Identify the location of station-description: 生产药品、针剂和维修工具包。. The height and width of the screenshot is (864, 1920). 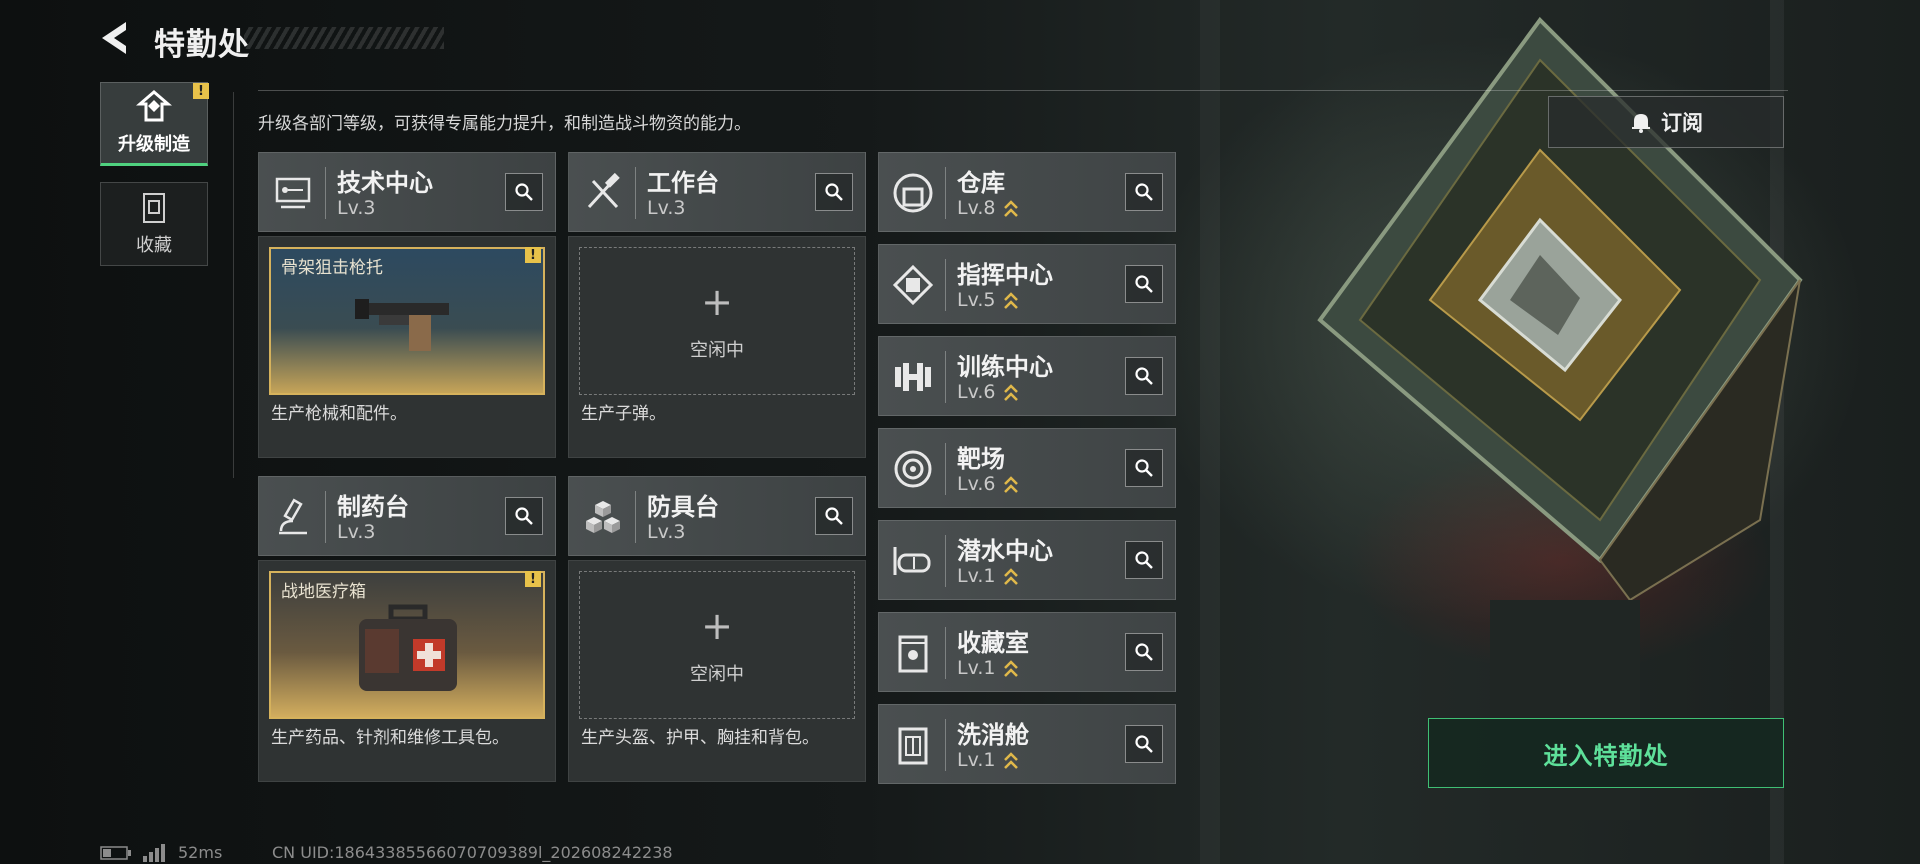
(390, 738).